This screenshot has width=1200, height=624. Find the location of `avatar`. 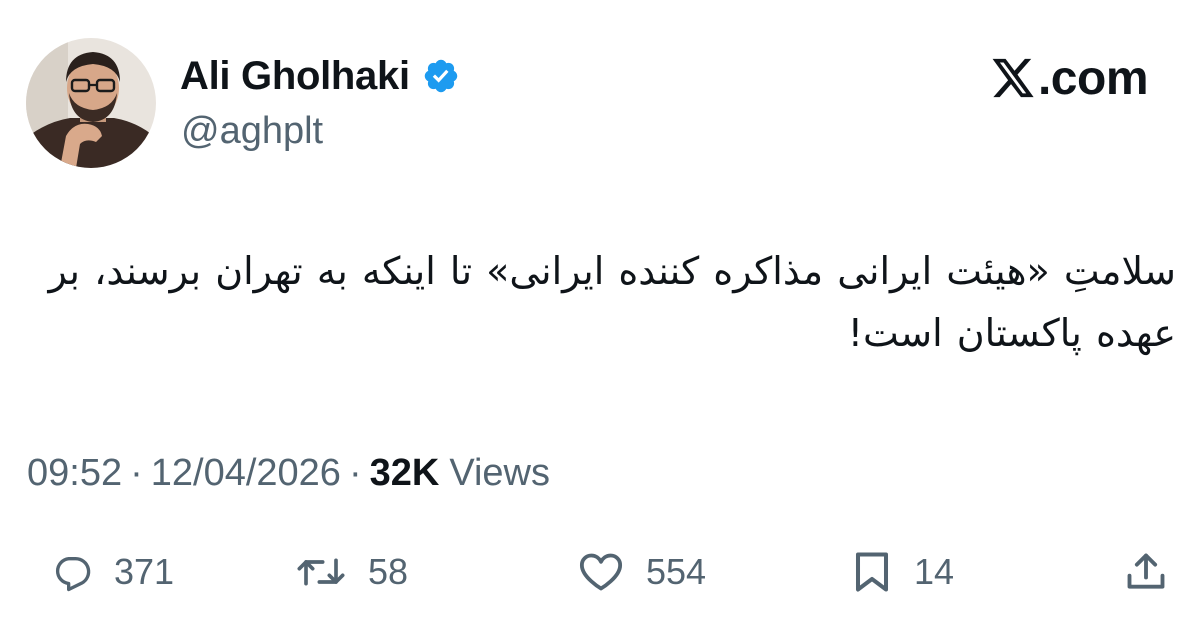

avatar is located at coordinates (91, 103).